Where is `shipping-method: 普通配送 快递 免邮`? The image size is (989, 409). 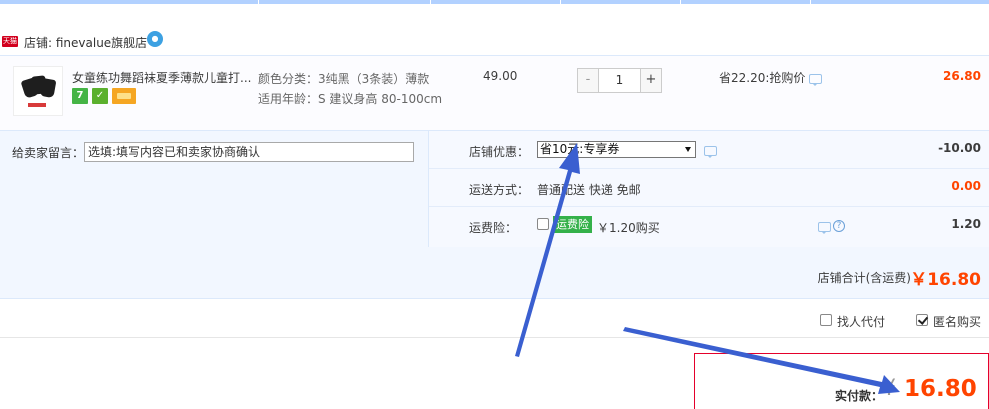
shipping-method: 普通配送 快递 免邮 is located at coordinates (589, 190).